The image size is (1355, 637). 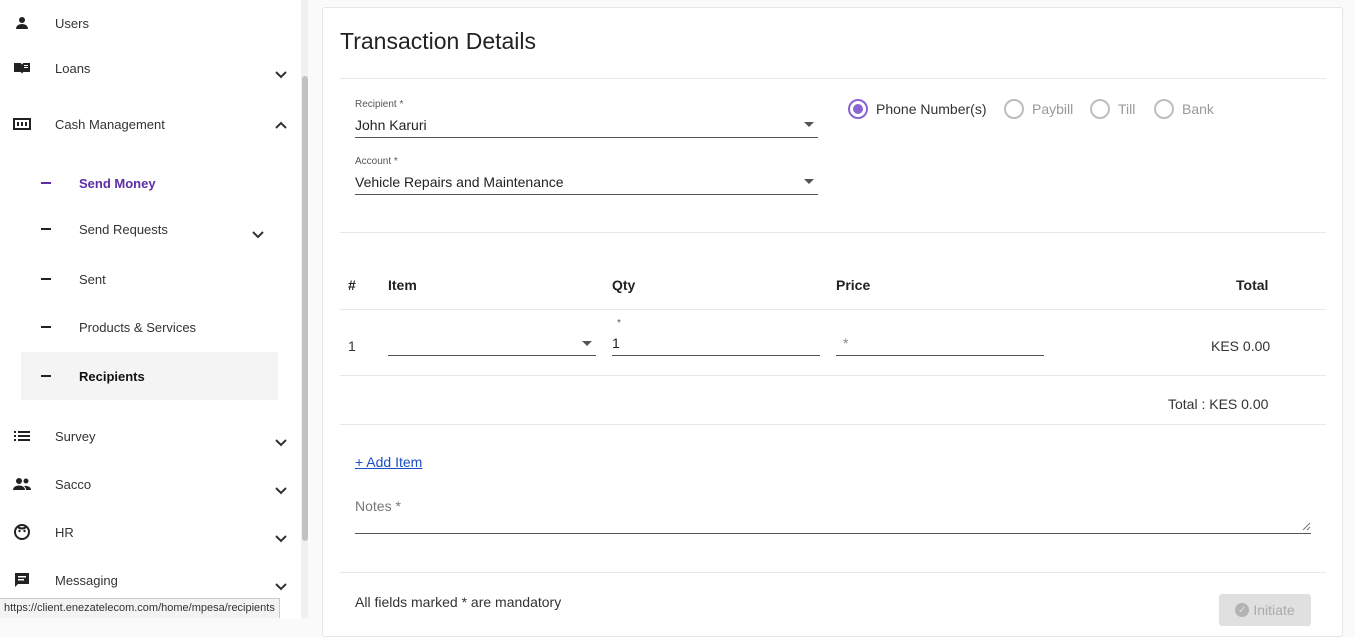 I want to click on add-item-link: + Add Item, so click(x=388, y=462).